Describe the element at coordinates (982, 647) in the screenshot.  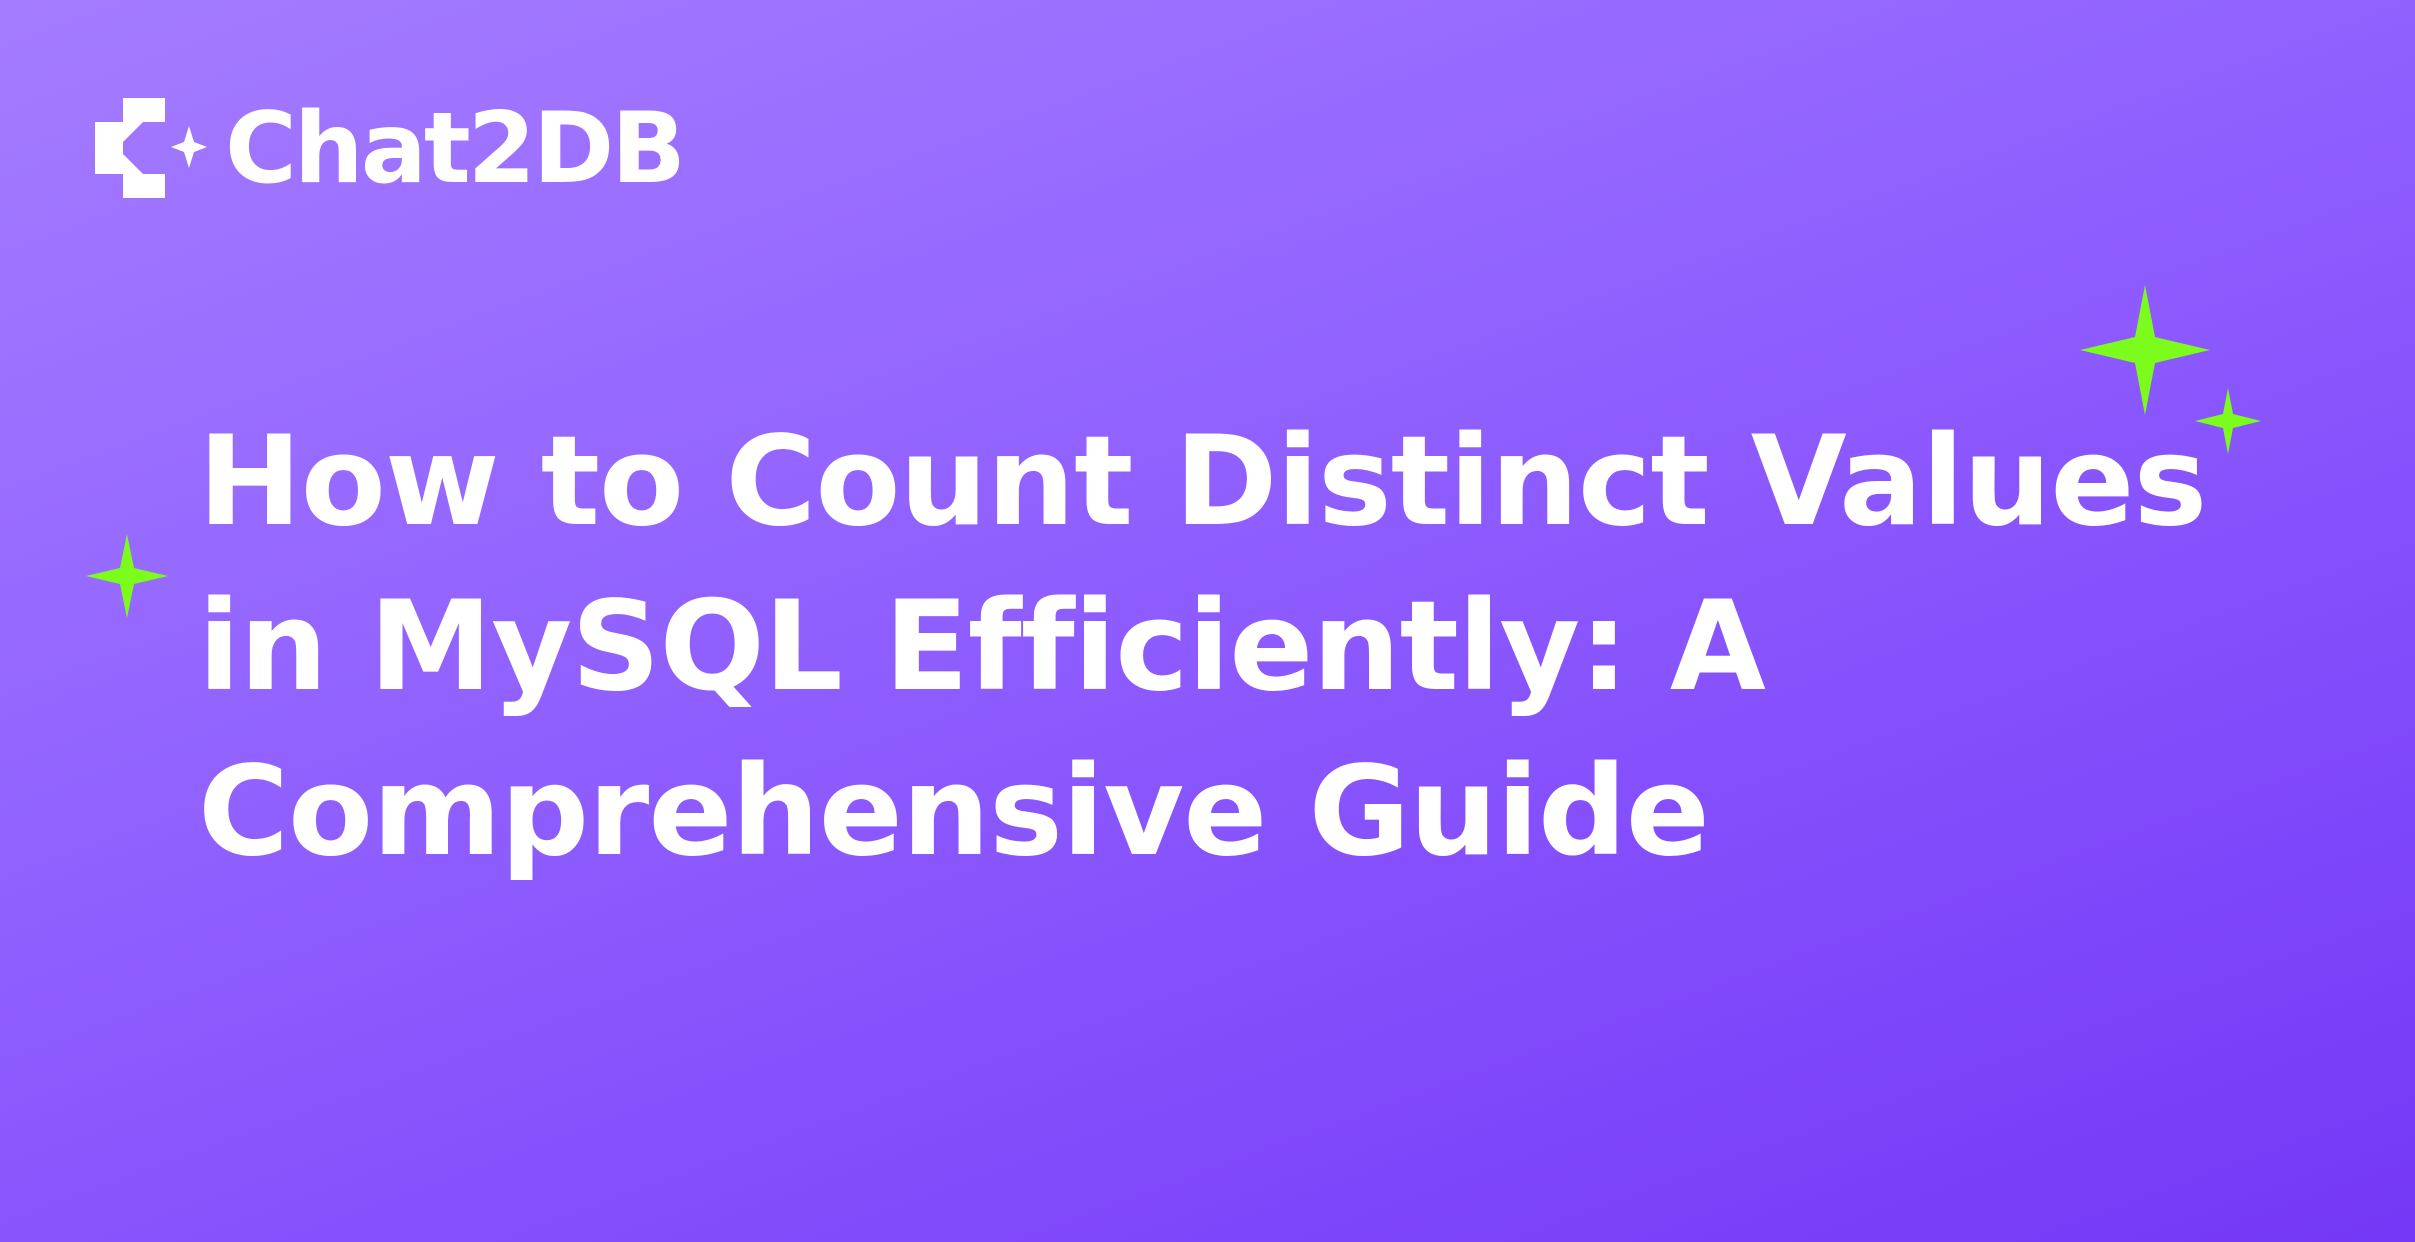
I see `title-line-2: in MySQL Efficiently: A` at that location.